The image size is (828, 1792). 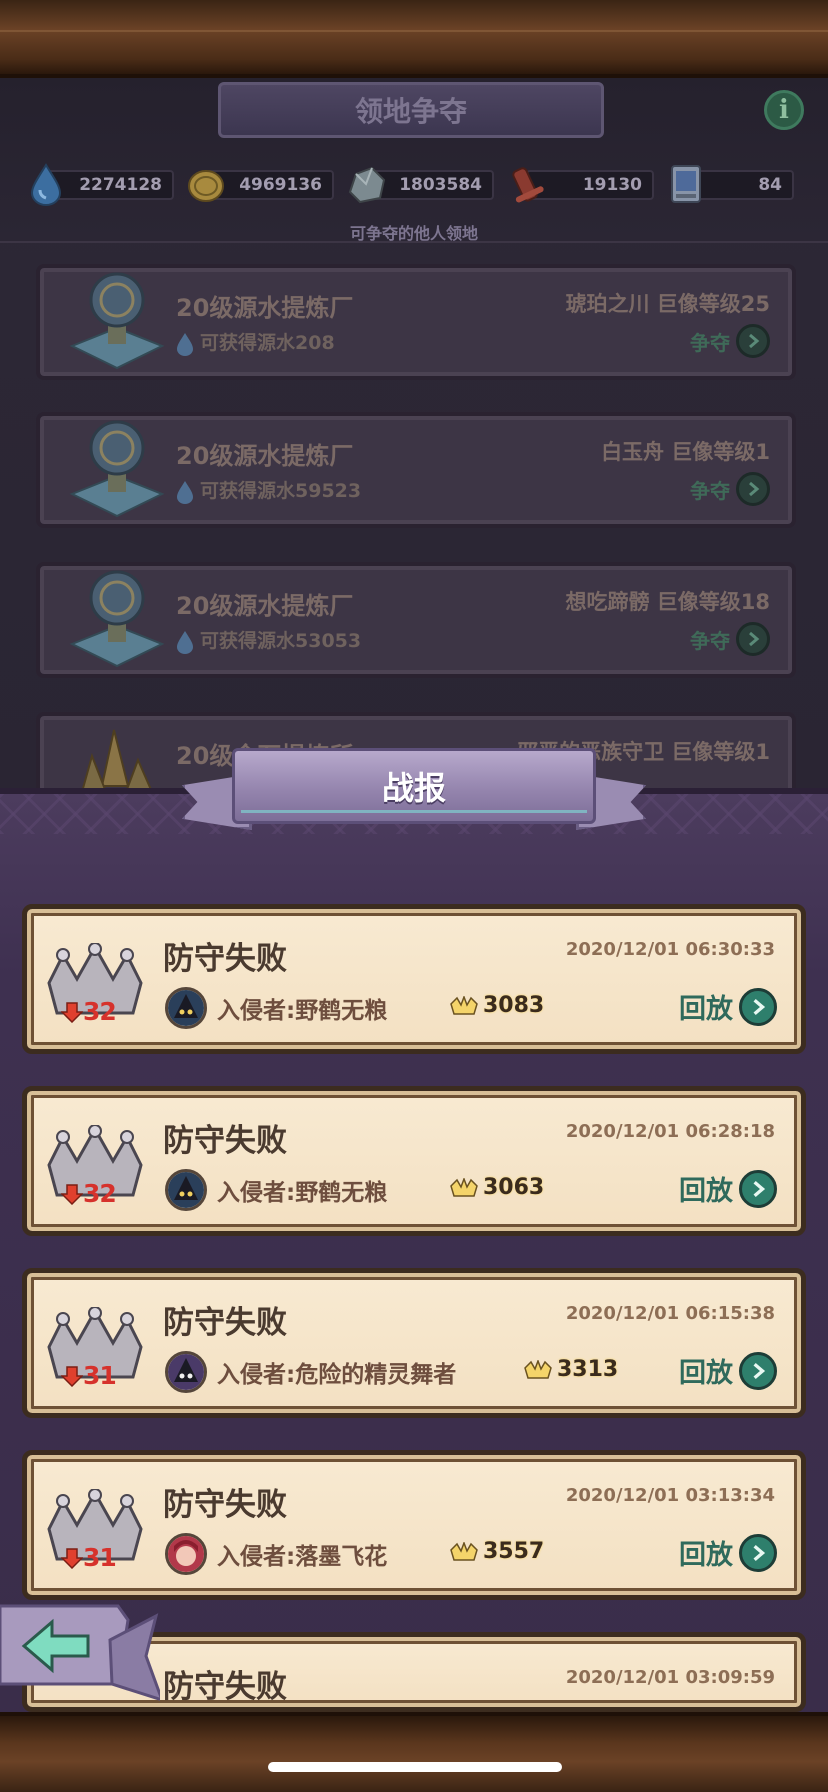 I want to click on plot-yield: 可获得源水208, so click(x=255, y=342).